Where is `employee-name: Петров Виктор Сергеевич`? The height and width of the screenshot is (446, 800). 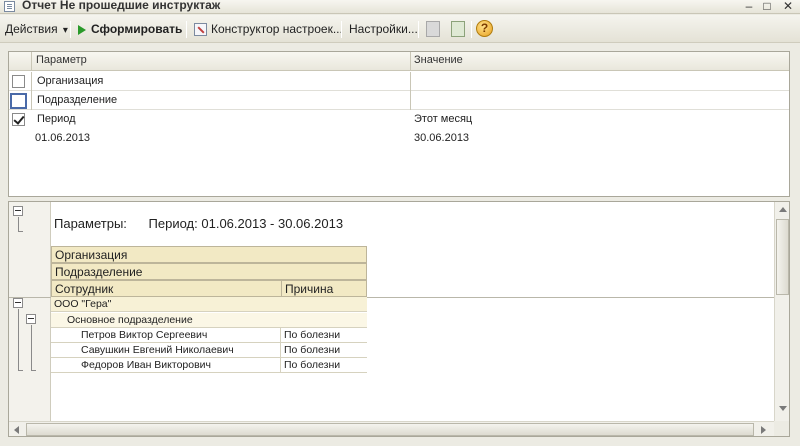
employee-name: Петров Виктор Сергеевич is located at coordinates (144, 335).